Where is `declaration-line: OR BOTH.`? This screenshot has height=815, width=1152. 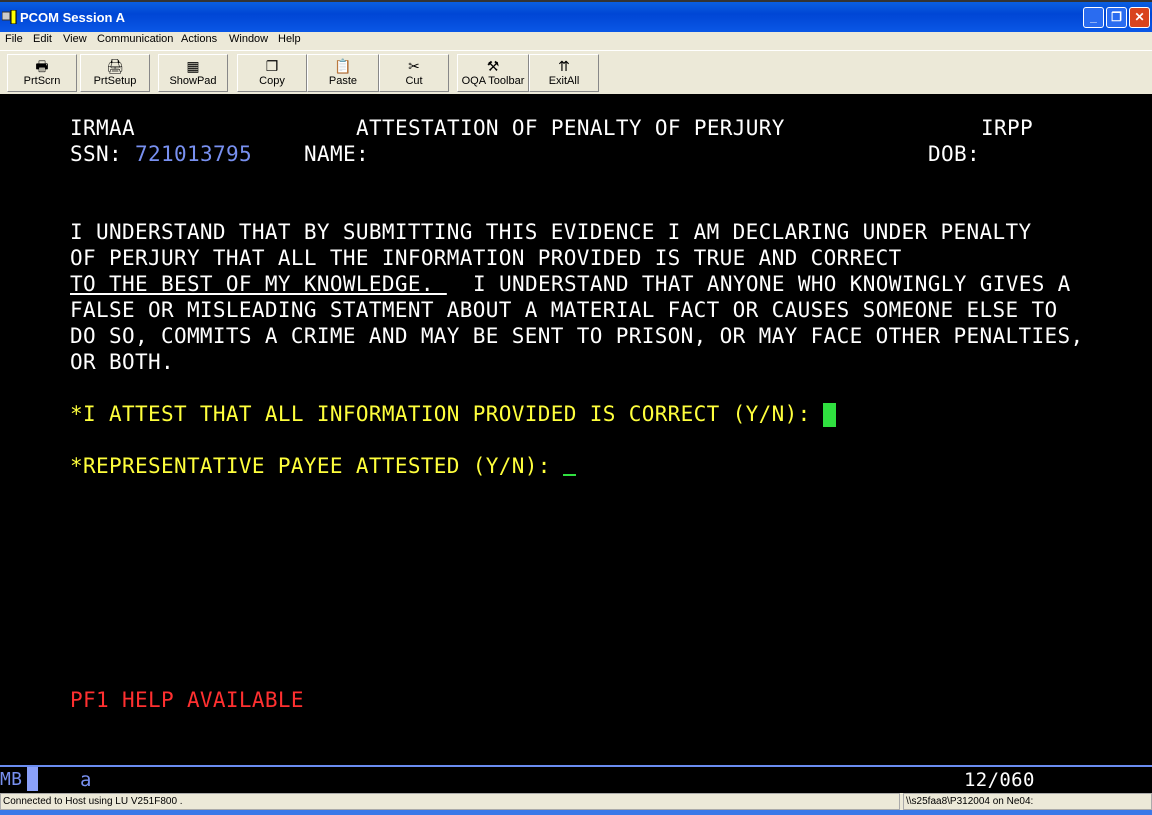
declaration-line: OR BOTH. is located at coordinates (122, 362).